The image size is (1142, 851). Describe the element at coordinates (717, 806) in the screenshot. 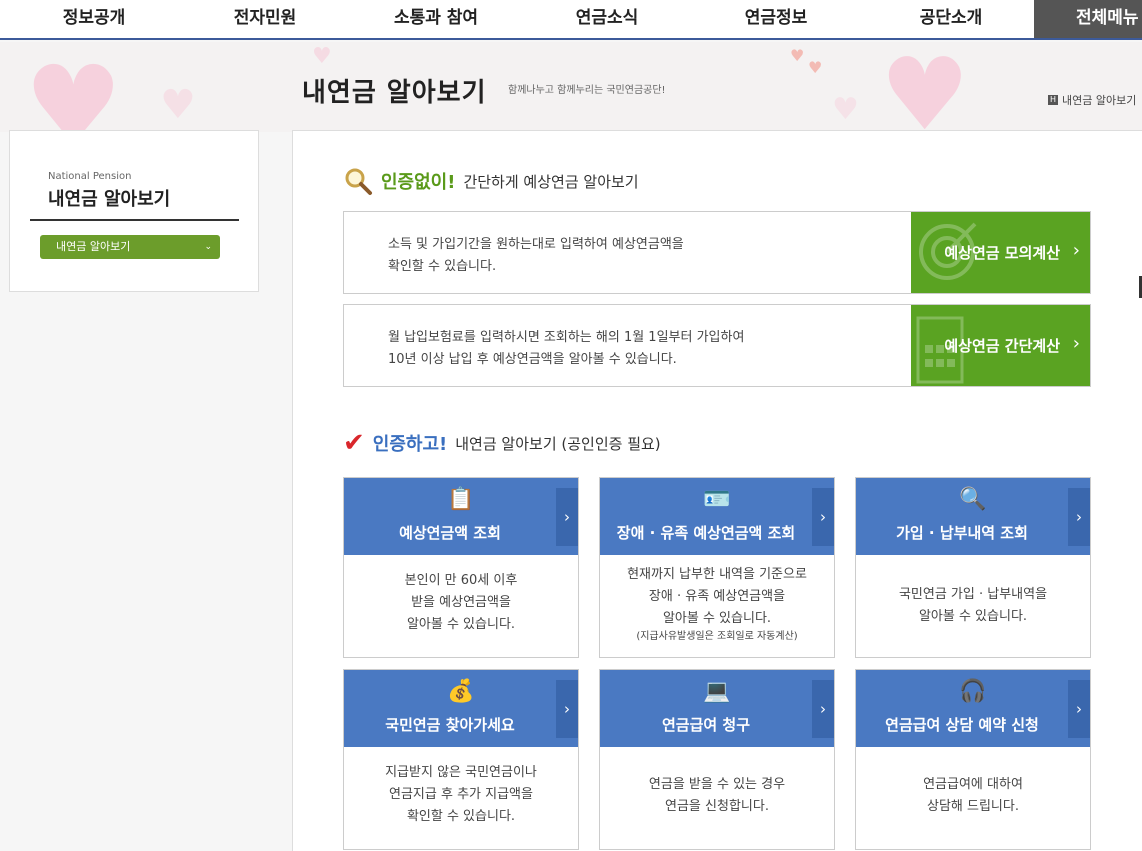

I see `card-desc-line: 연금을 신청합니다.` at that location.